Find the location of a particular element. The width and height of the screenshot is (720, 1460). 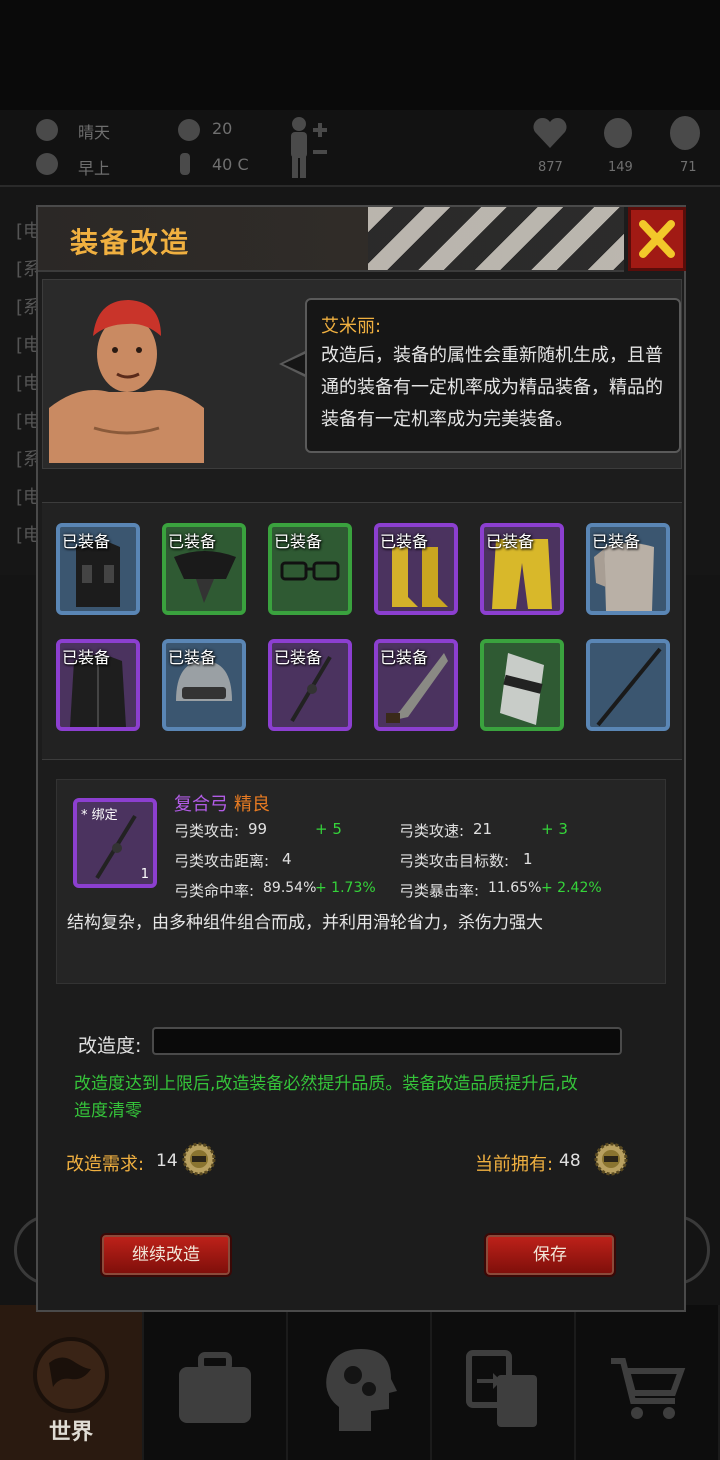

continue-upgrade-button: 继续改造 is located at coordinates (166, 1255).